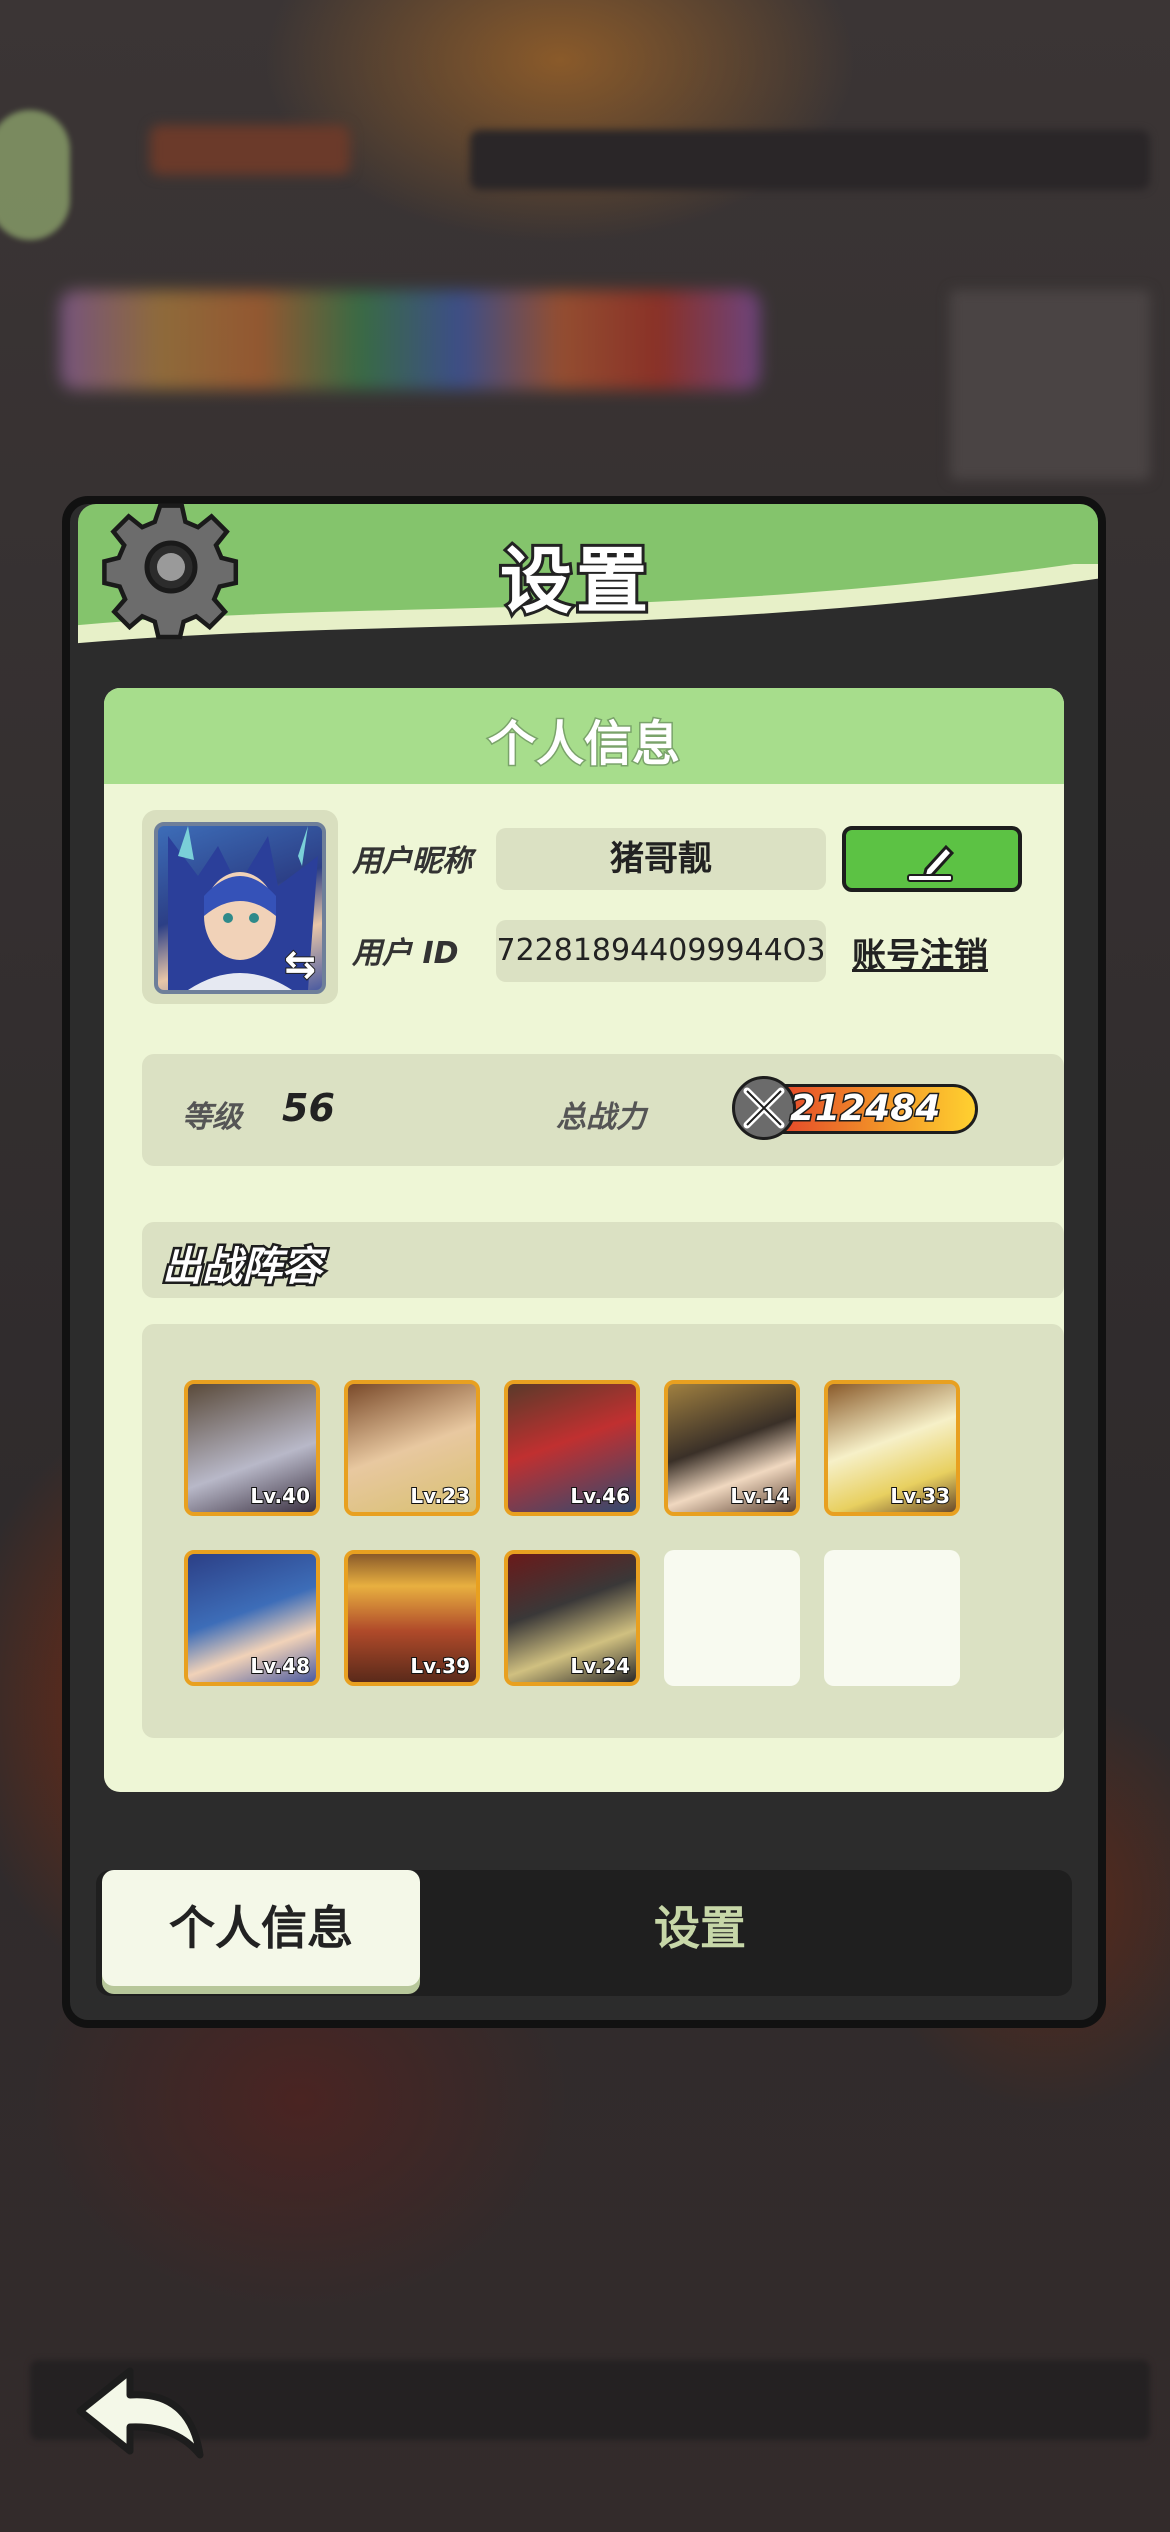  Describe the element at coordinates (764, 1108) in the screenshot. I see `crossed-swords-icon` at that location.